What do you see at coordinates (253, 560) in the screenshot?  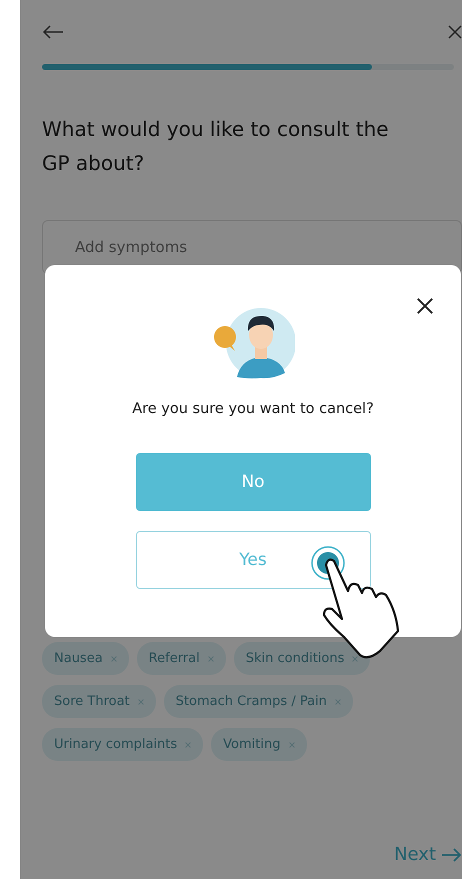 I see `yes-button: Yes` at bounding box center [253, 560].